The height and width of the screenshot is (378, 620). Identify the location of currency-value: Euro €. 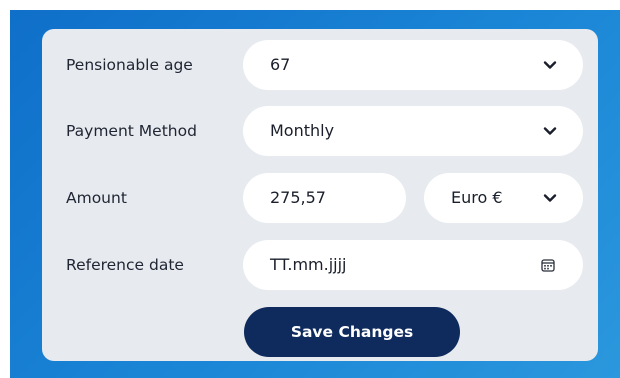
(477, 197).